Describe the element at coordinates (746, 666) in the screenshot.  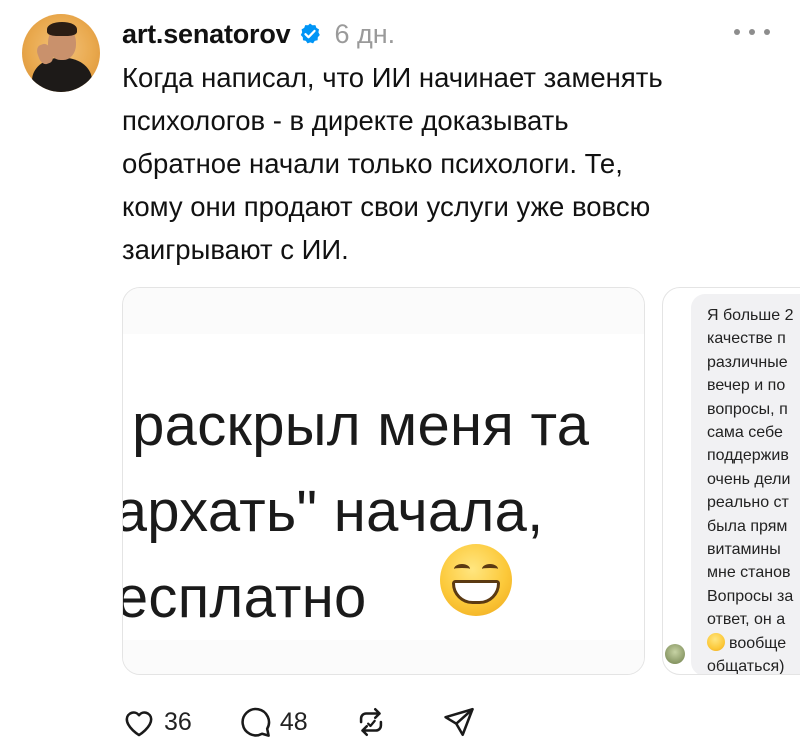
I see `chat-line: общаться)` at that location.